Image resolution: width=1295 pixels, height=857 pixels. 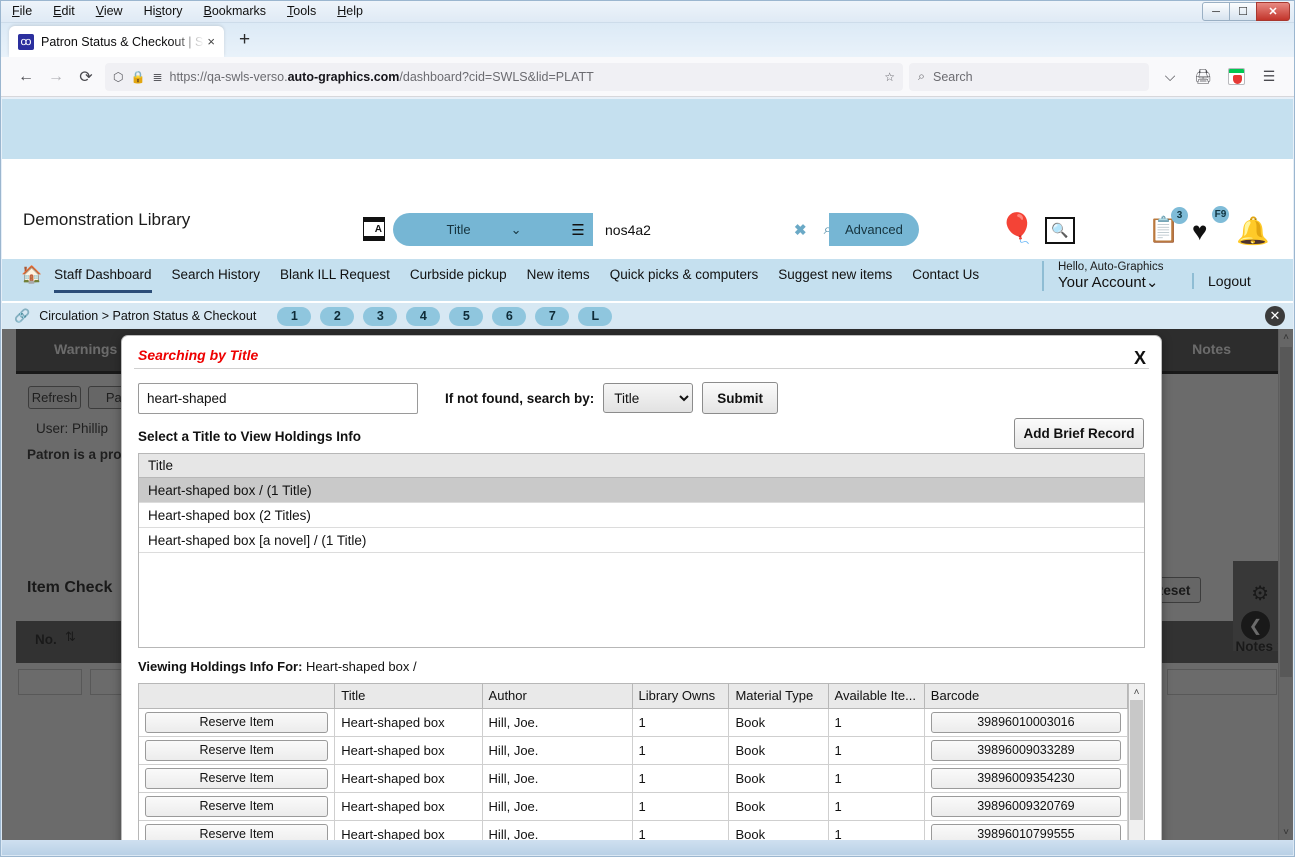 What do you see at coordinates (1275, 316) in the screenshot?
I see `close-icon: ✕` at bounding box center [1275, 316].